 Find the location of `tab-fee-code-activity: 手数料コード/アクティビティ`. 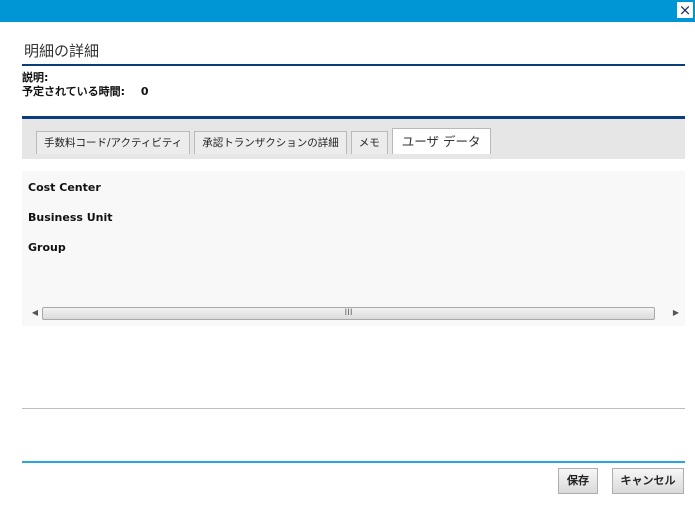

tab-fee-code-activity: 手数料コード/アクティビティ is located at coordinates (113, 142).